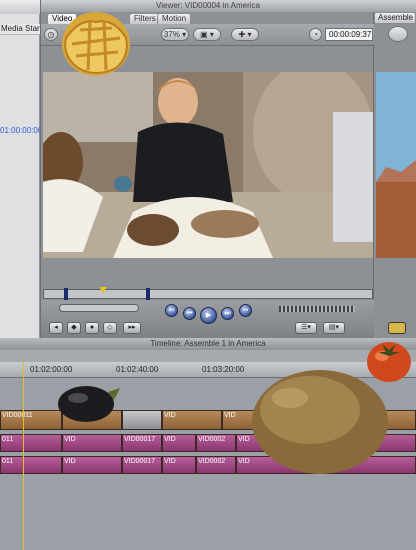 The height and width of the screenshot is (550, 416). What do you see at coordinates (142, 420) in the screenshot?
I see `video-clip-thumbnail` at bounding box center [142, 420].